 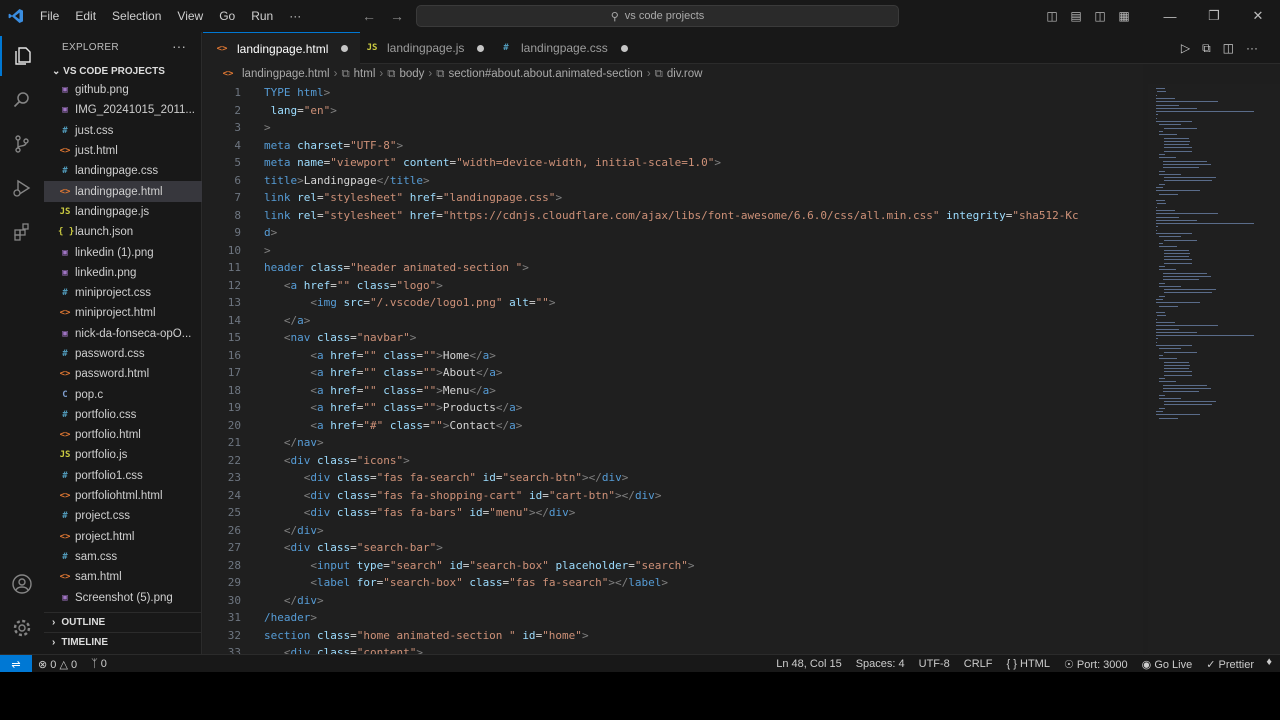 I want to click on customize-layout-icon: ▦, so click(x=1124, y=16).